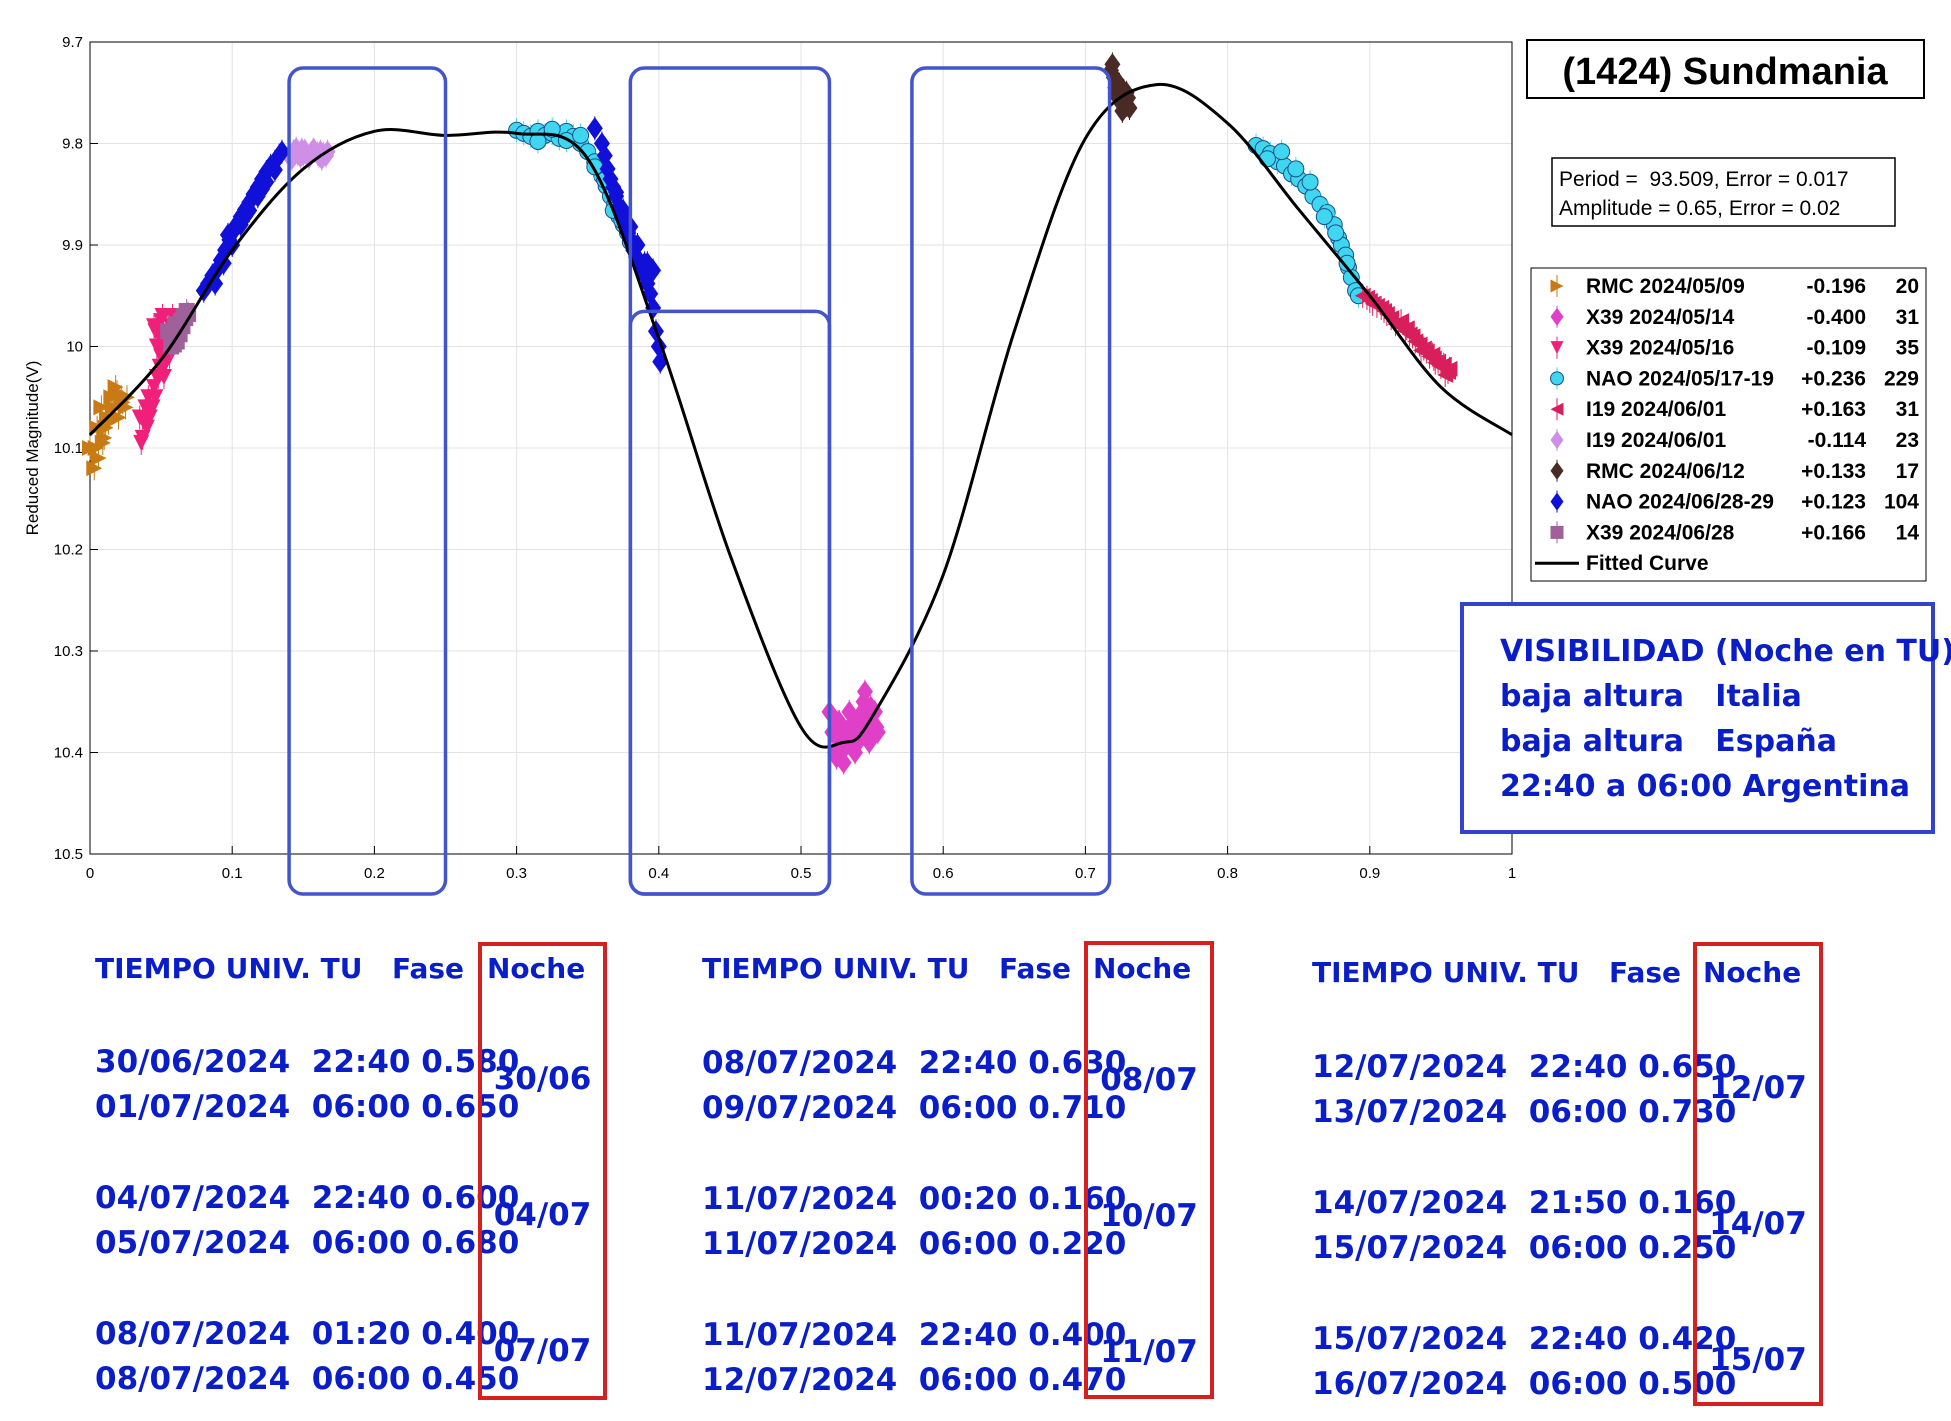  Describe the element at coordinates (1227, 873) in the screenshot. I see `x-tick-label: 0.8` at that location.